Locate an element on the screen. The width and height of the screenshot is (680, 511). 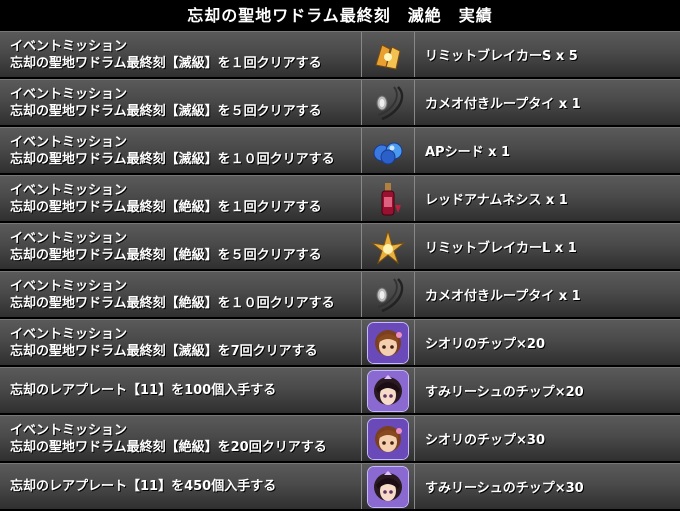
mission-cell: イベントミッション 忘却の聖地ワドラム最終刻【滅級】を１回クリアする is located at coordinates (181, 54).